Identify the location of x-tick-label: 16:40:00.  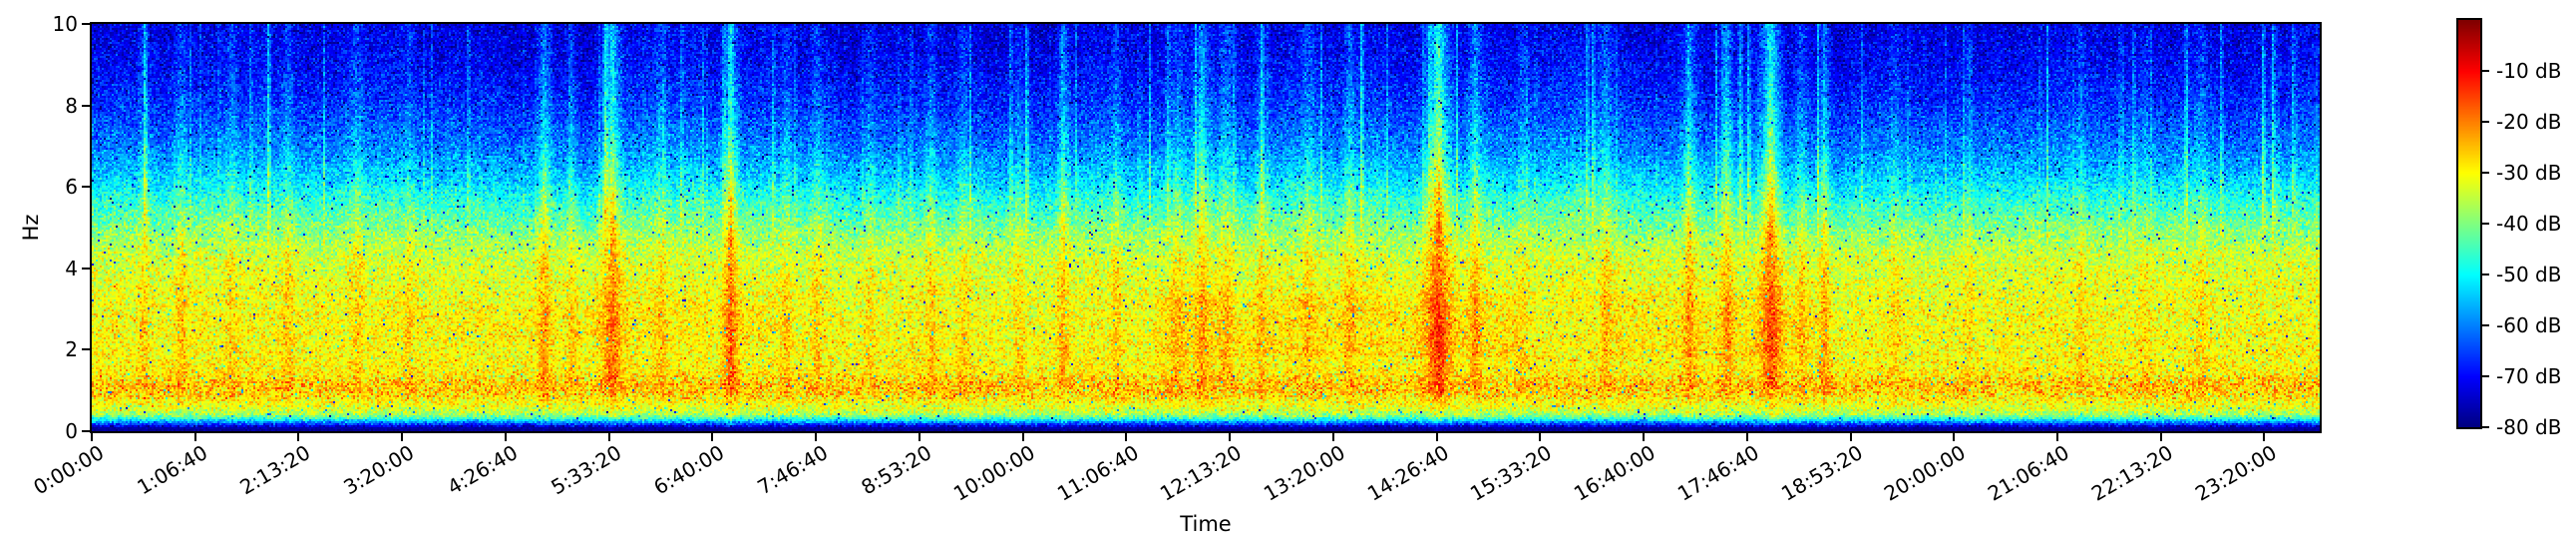
(1615, 473).